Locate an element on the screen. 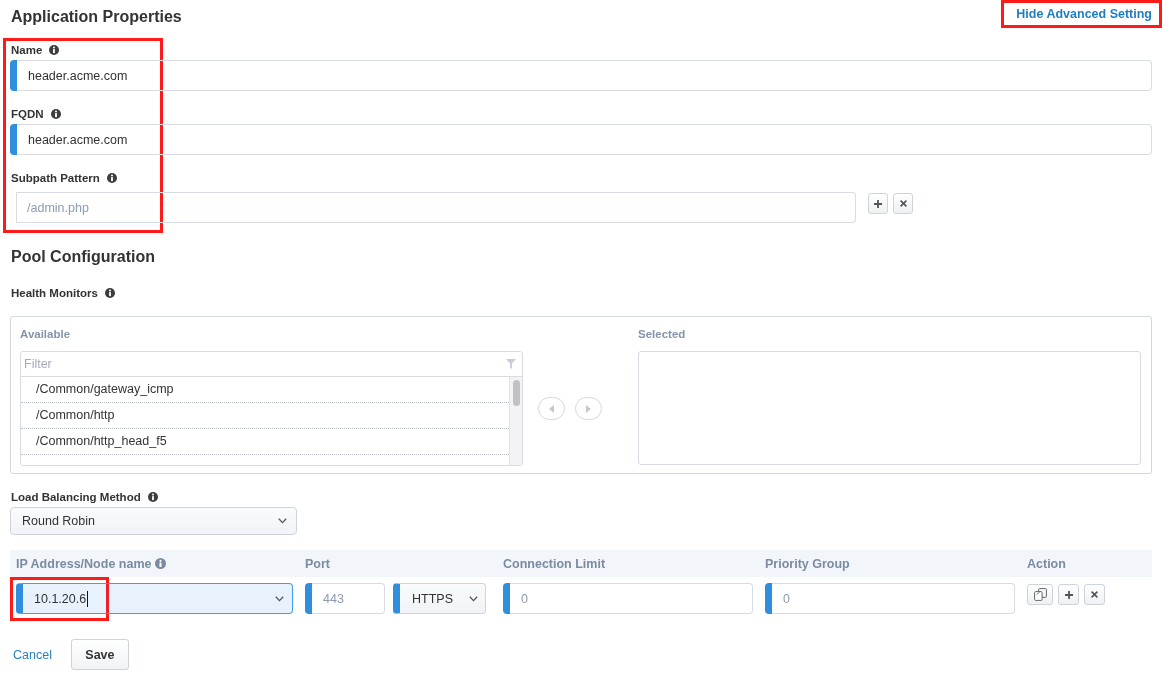 The image size is (1175, 677). text-cursor-icon is located at coordinates (88, 598).